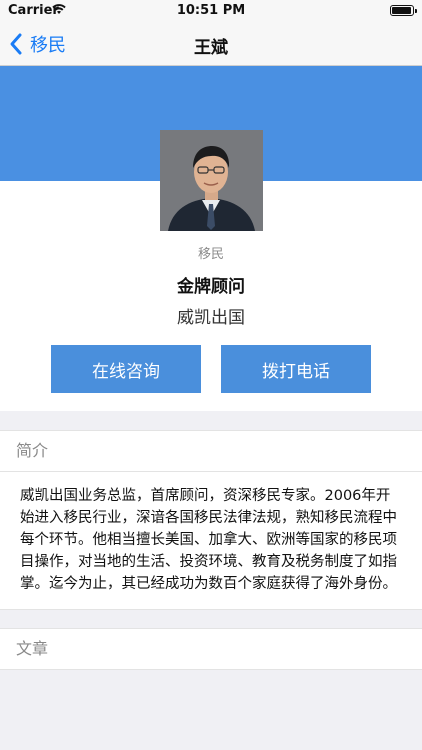 The image size is (422, 750). Describe the element at coordinates (211, 318) in the screenshot. I see `profile-company: 威凯出国` at that location.